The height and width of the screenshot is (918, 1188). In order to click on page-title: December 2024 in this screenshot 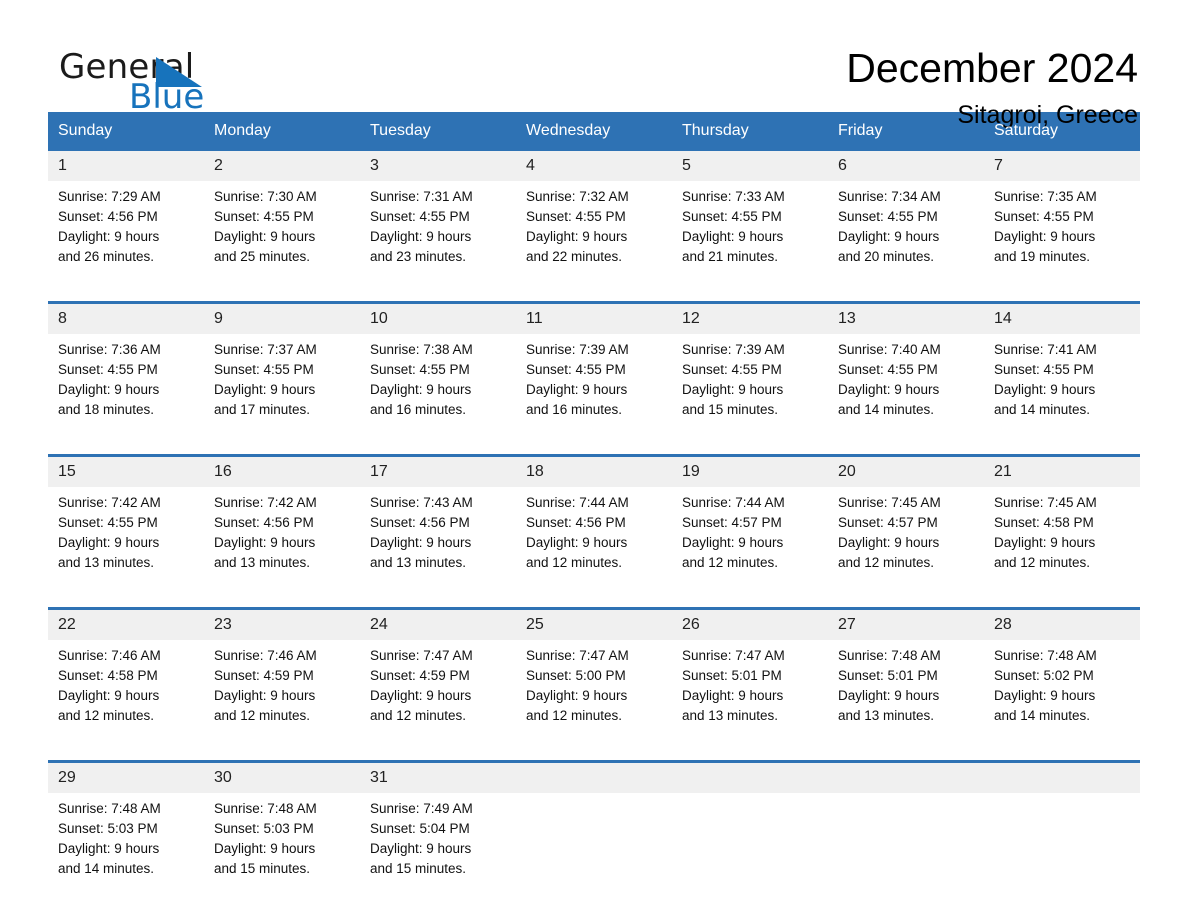, I will do `click(992, 68)`.